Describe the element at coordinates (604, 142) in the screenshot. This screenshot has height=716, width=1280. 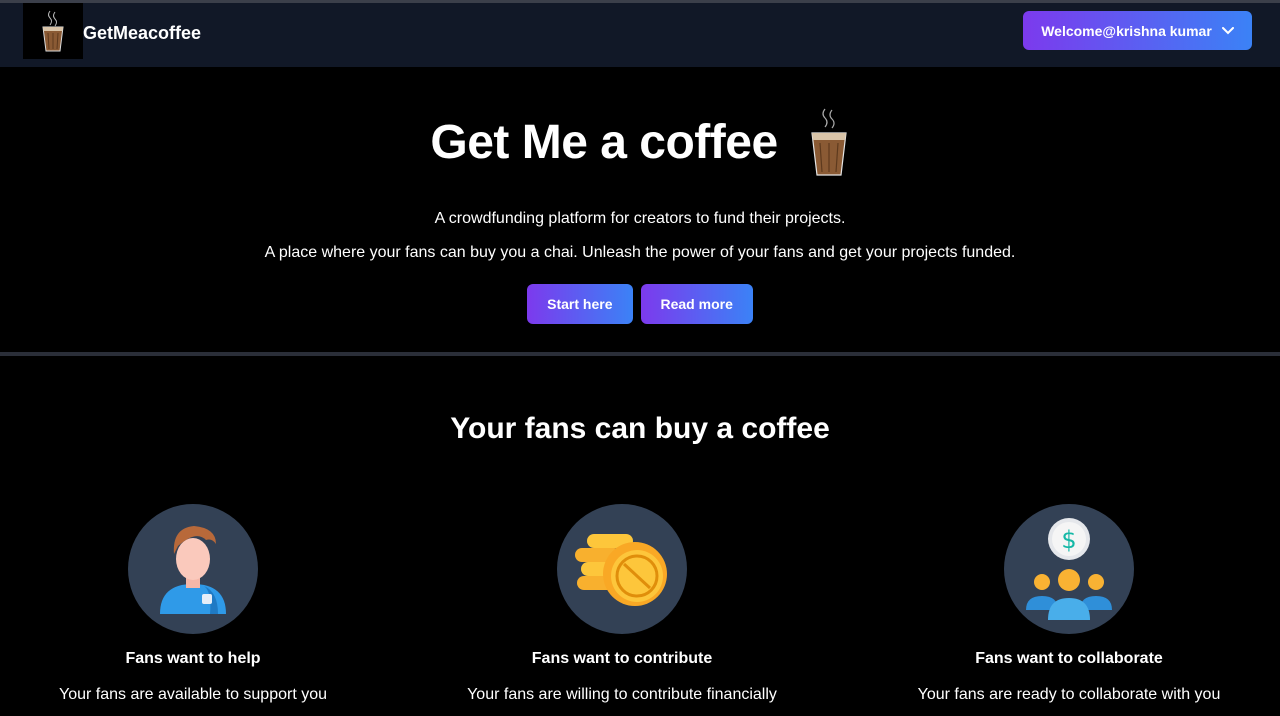
I see `hero-title: Get Me a coffee` at that location.